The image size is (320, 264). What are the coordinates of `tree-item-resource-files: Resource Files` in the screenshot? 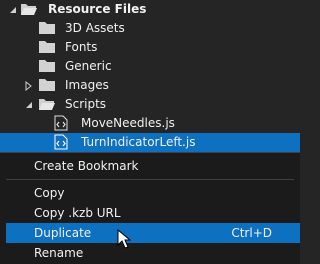 It's located at (150, 9).